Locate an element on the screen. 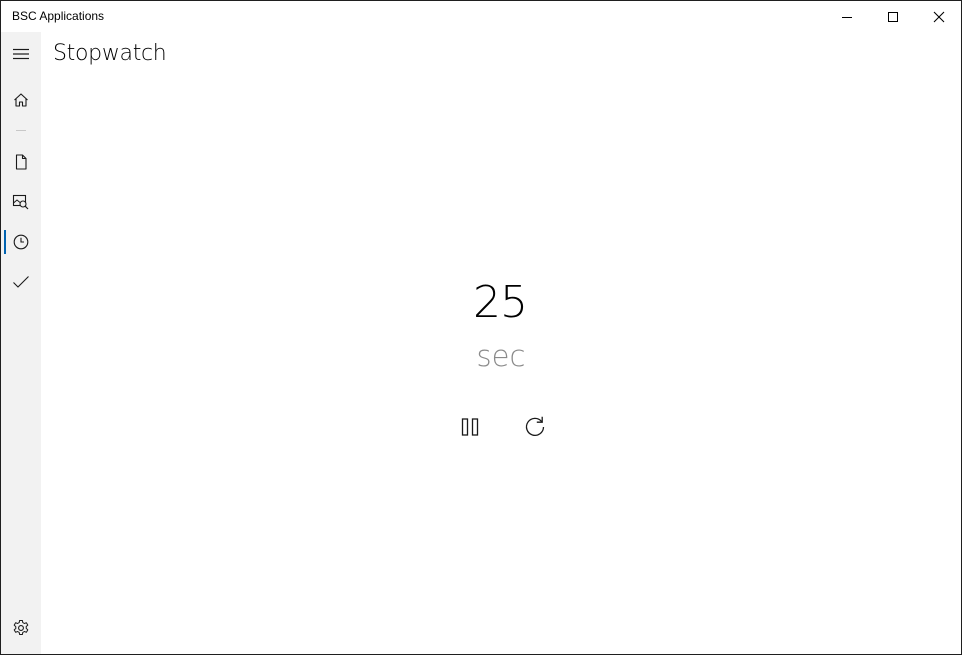 The width and height of the screenshot is (962, 655). close-icon is located at coordinates (939, 16).